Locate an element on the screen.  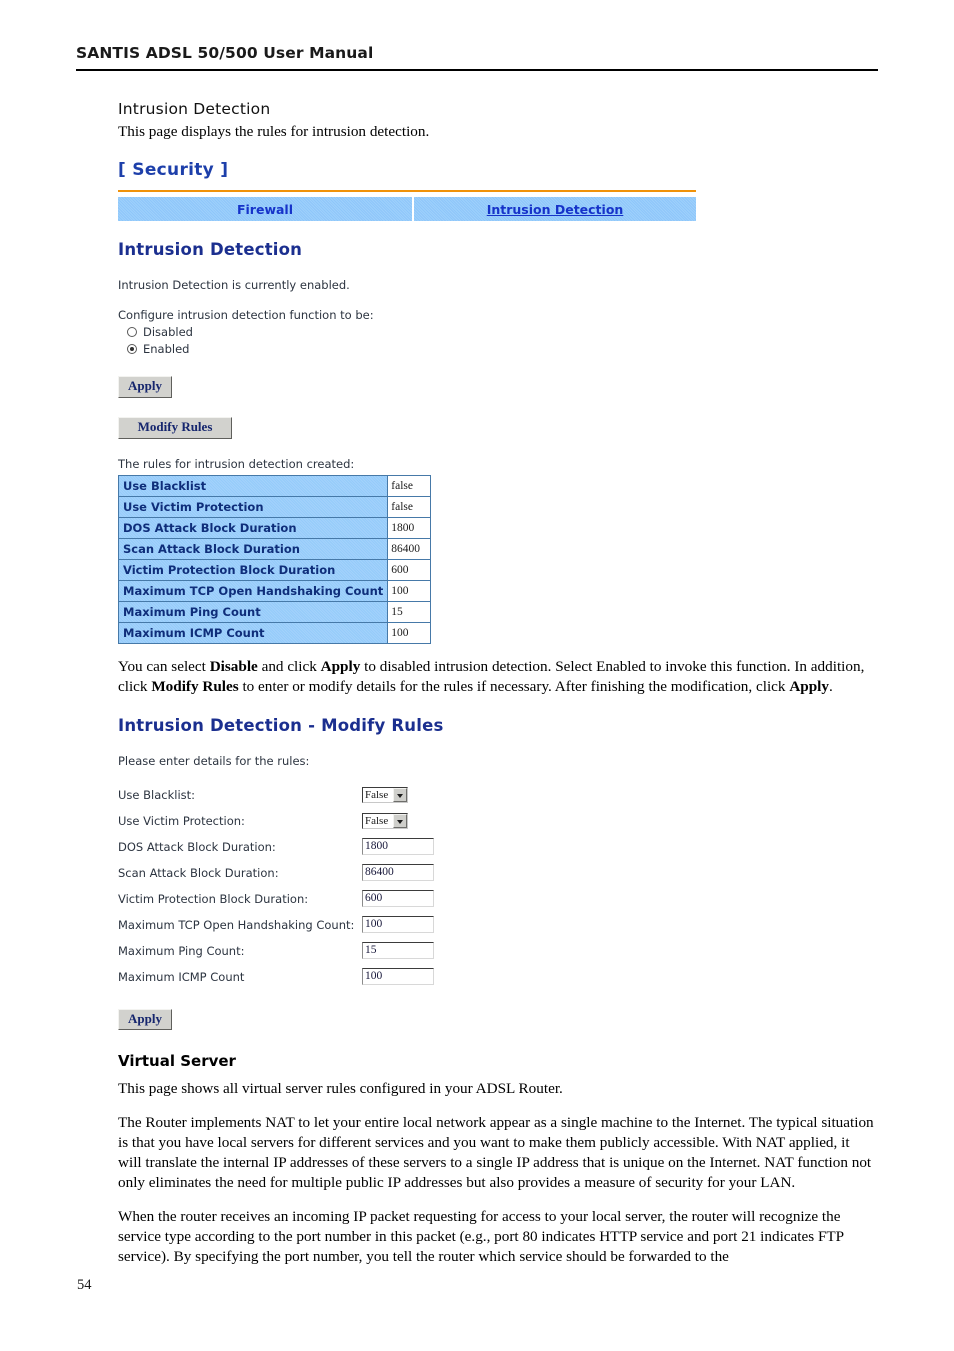
section-heading-virtual-server: Virtual Server is located at coordinates (177, 1061).